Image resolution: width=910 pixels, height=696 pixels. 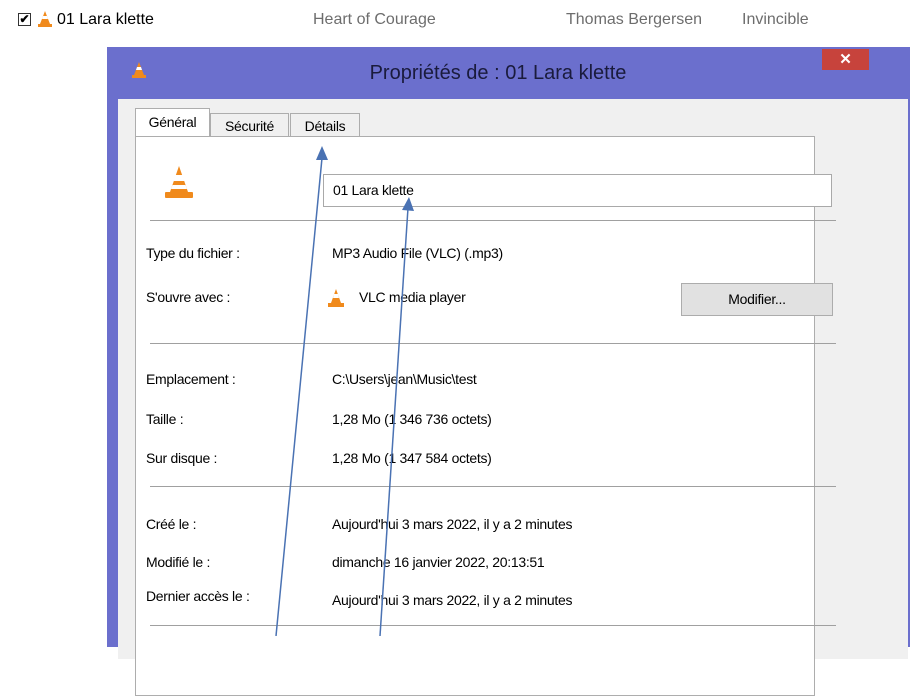 I want to click on tab-details: Détails, so click(x=325, y=125).